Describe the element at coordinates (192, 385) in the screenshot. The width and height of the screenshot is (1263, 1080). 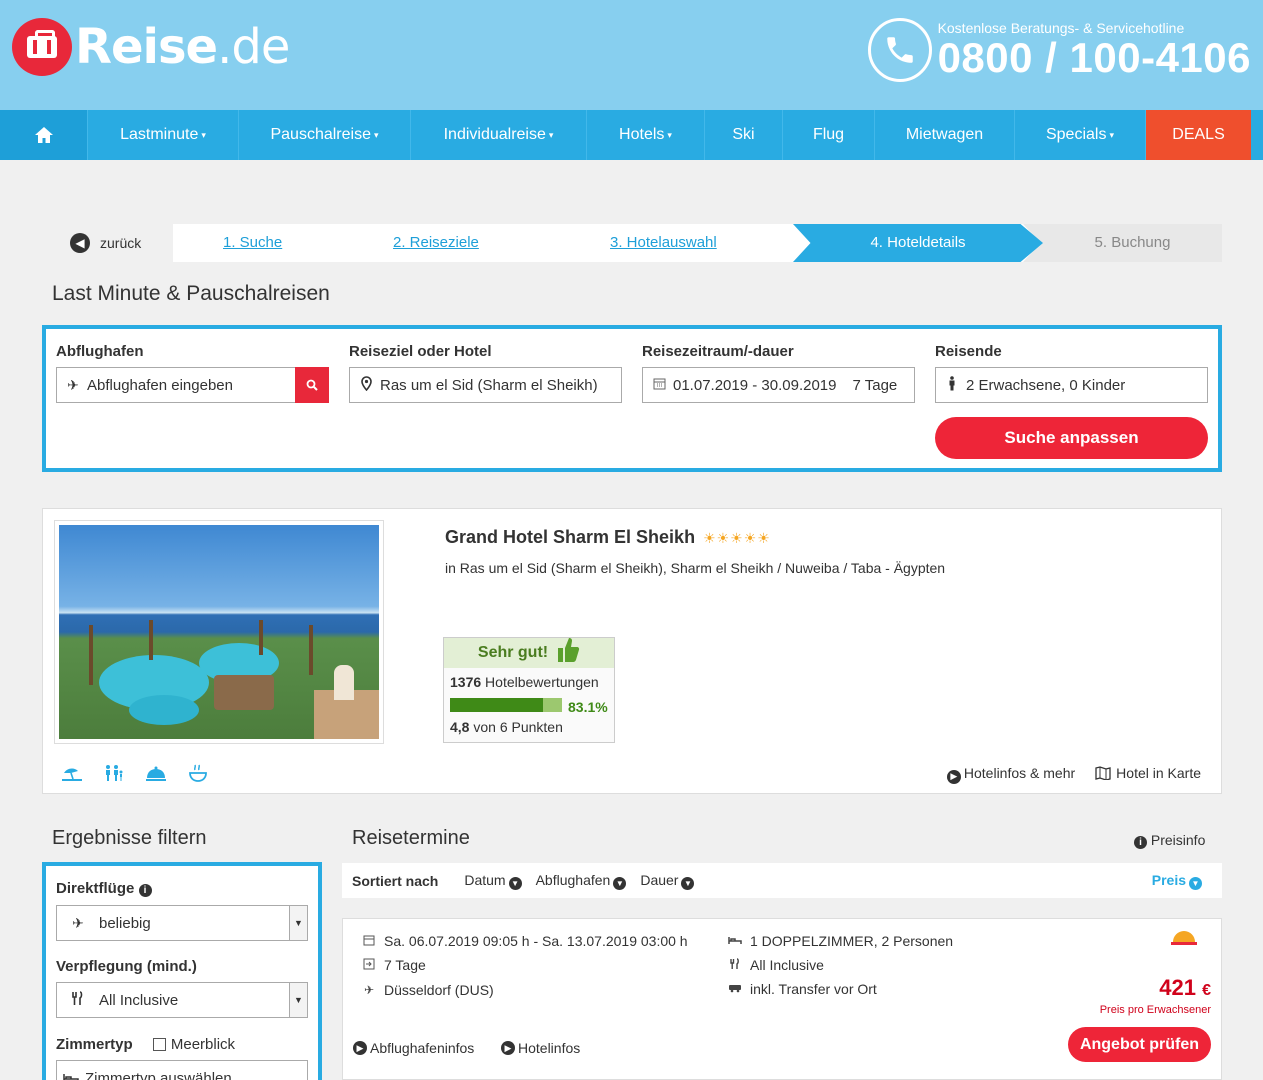
I see `departure-input: ✈ Abflughafen eingeben` at that location.